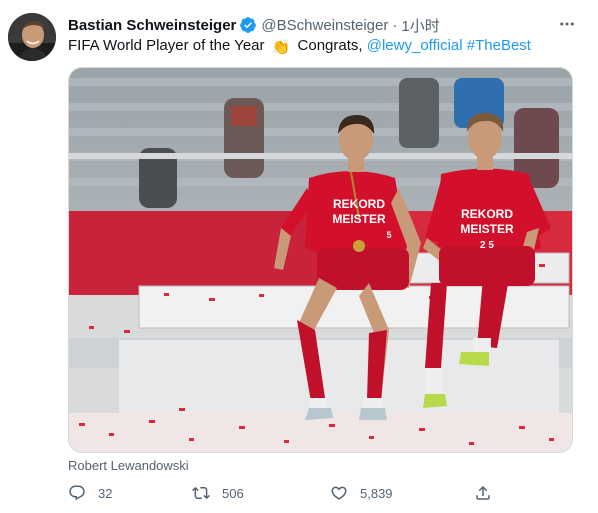 This screenshot has width=598, height=513. I want to click on reply-count: 32, so click(105, 493).